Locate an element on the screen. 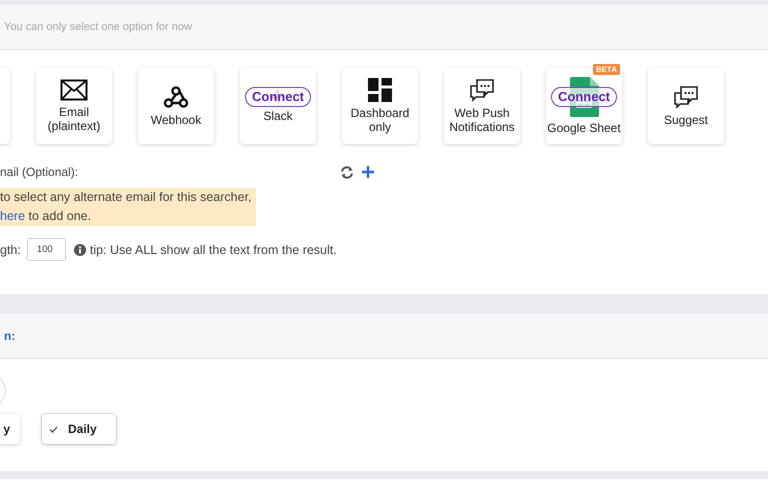  channel-card: Suggest is located at coordinates (686, 106).